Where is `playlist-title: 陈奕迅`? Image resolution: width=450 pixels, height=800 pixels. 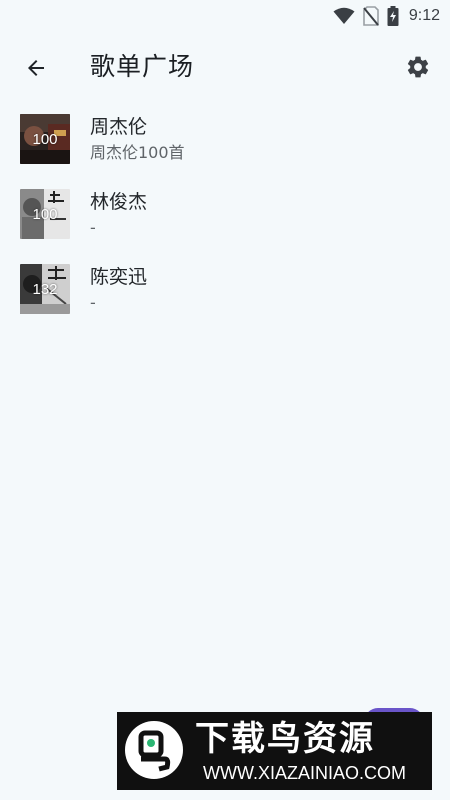 playlist-title: 陈奕迅 is located at coordinates (119, 277).